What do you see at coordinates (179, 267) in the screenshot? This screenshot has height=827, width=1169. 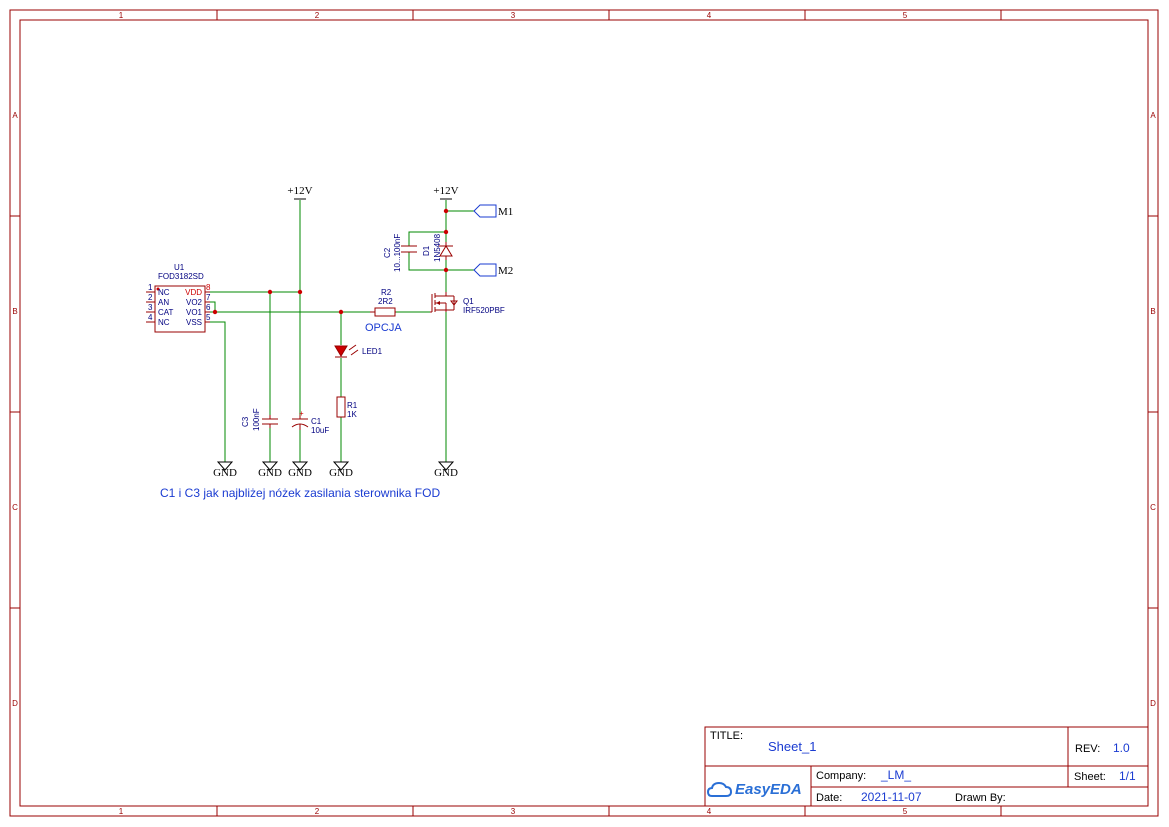 I see `u1-designator: U1` at bounding box center [179, 267].